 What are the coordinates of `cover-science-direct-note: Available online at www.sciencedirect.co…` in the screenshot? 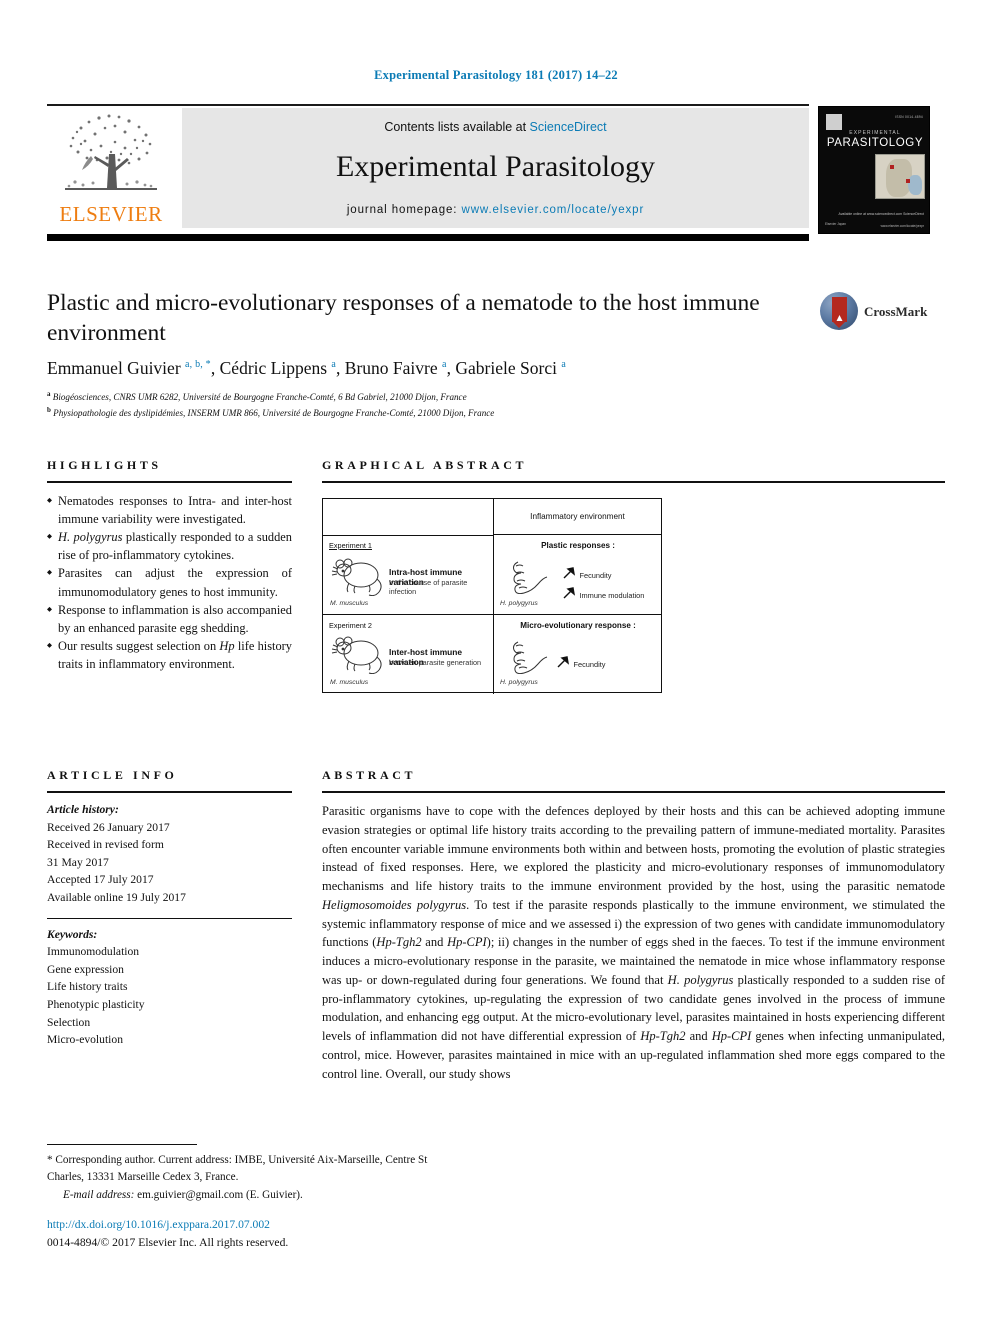 It's located at (881, 213).